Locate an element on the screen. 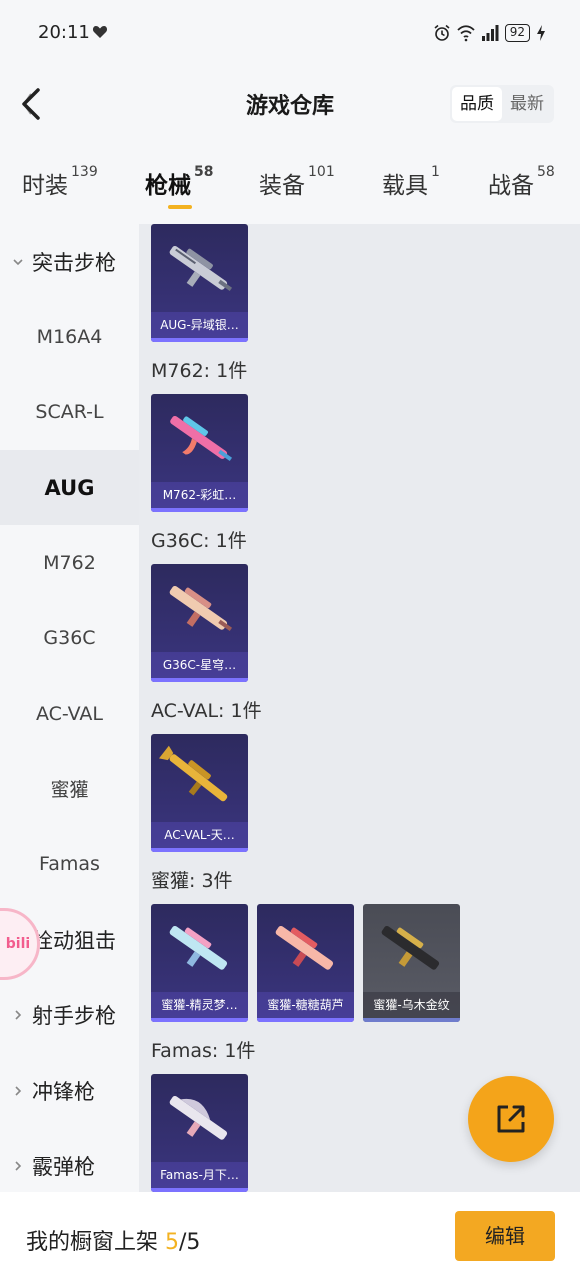  tab-equipment: 装备101 is located at coordinates (297, 182).